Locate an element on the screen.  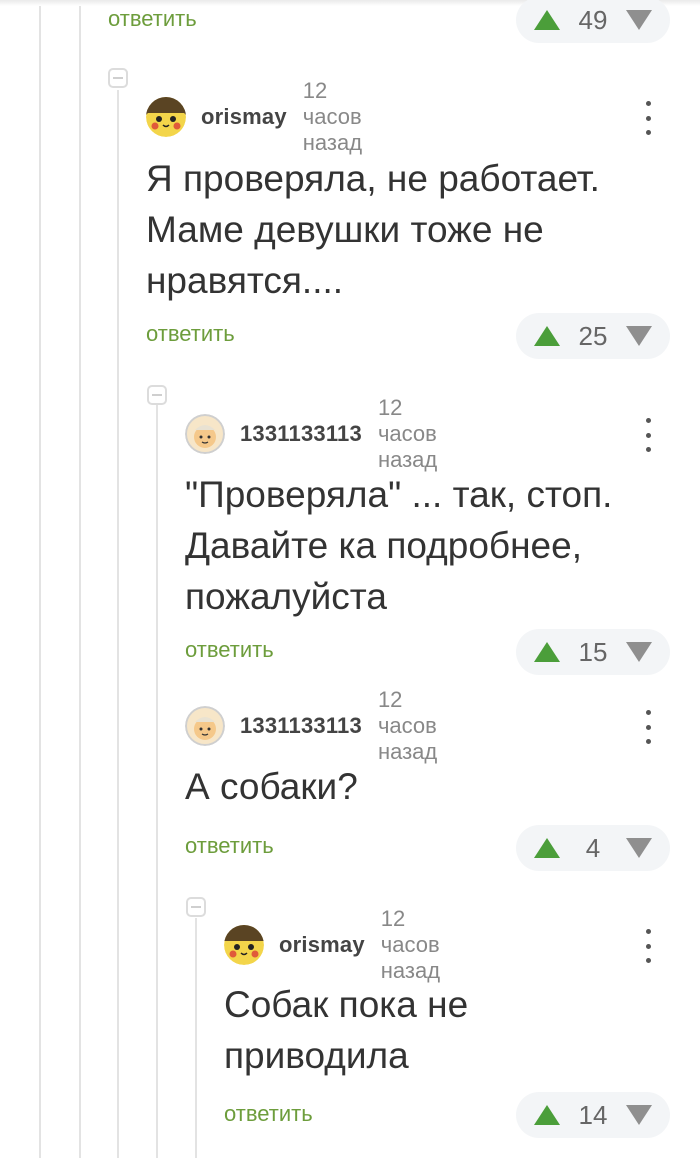
vote-widget-top: 49 is located at coordinates (593, 21).